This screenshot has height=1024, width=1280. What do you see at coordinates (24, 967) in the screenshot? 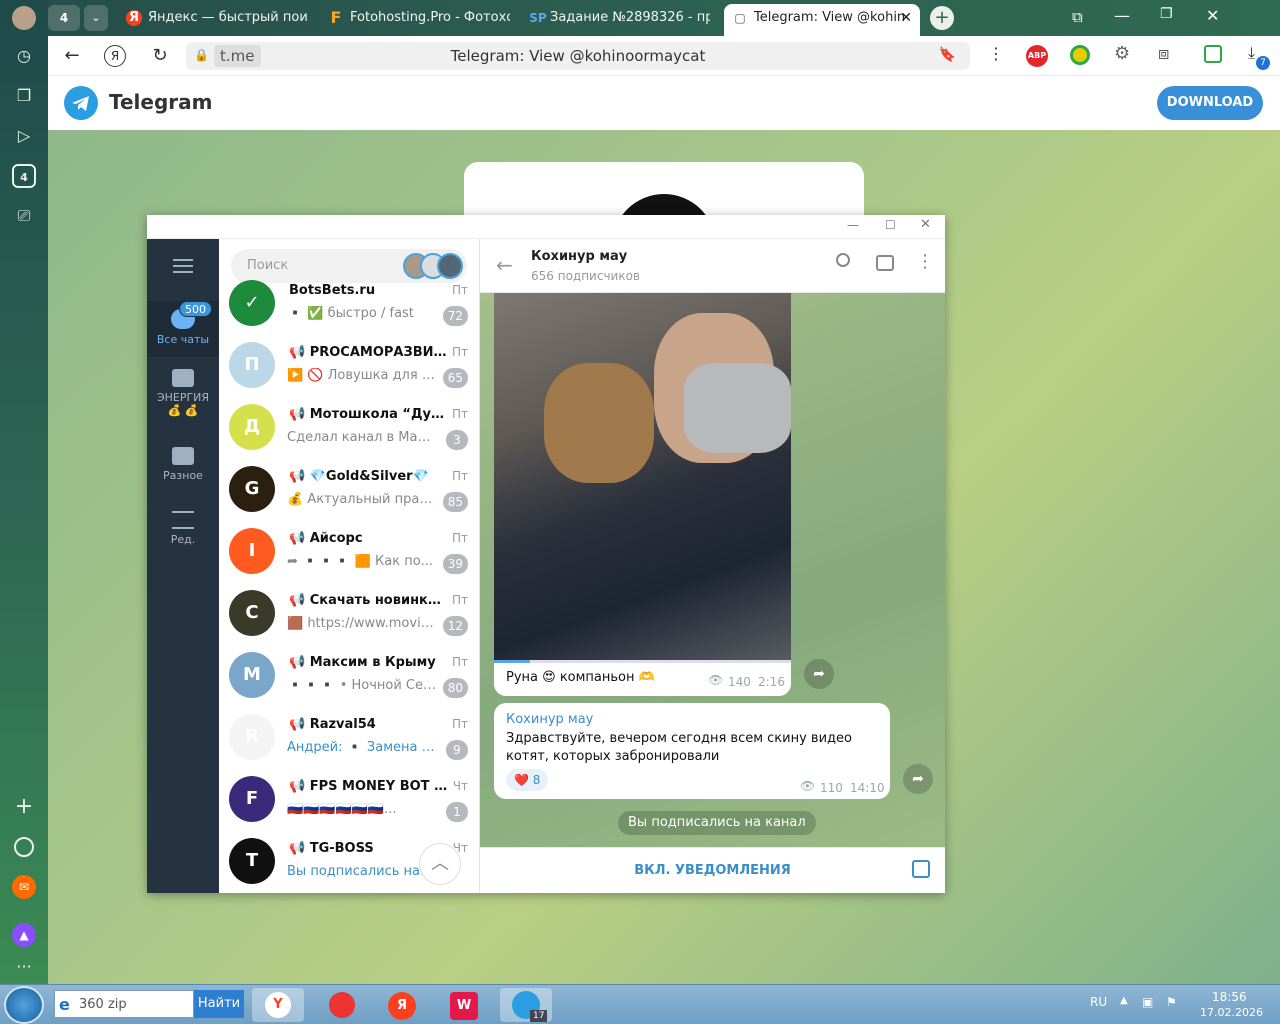
I see `more-icon: ···` at bounding box center [24, 967].